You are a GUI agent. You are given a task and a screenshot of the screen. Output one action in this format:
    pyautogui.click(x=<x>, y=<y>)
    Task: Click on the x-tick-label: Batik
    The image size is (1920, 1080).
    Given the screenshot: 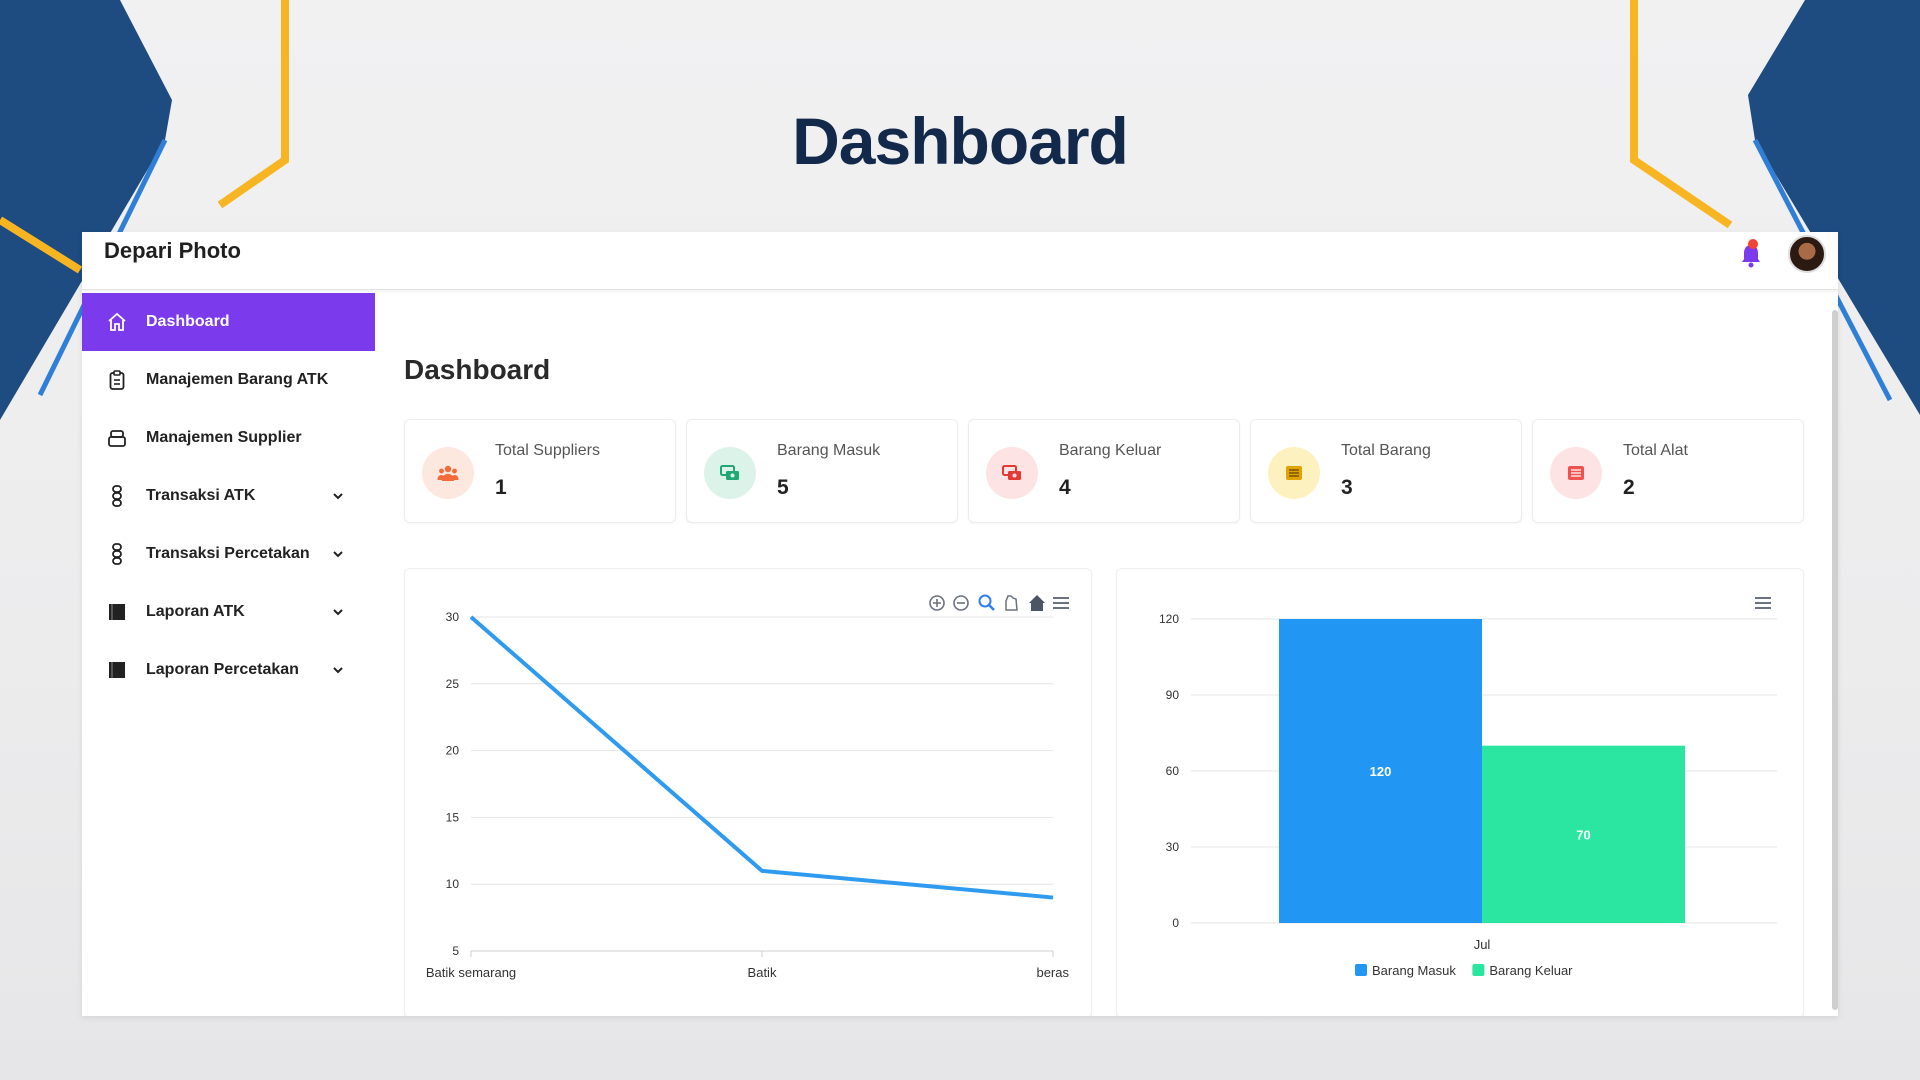 What is the action you would take?
    pyautogui.click(x=762, y=972)
    